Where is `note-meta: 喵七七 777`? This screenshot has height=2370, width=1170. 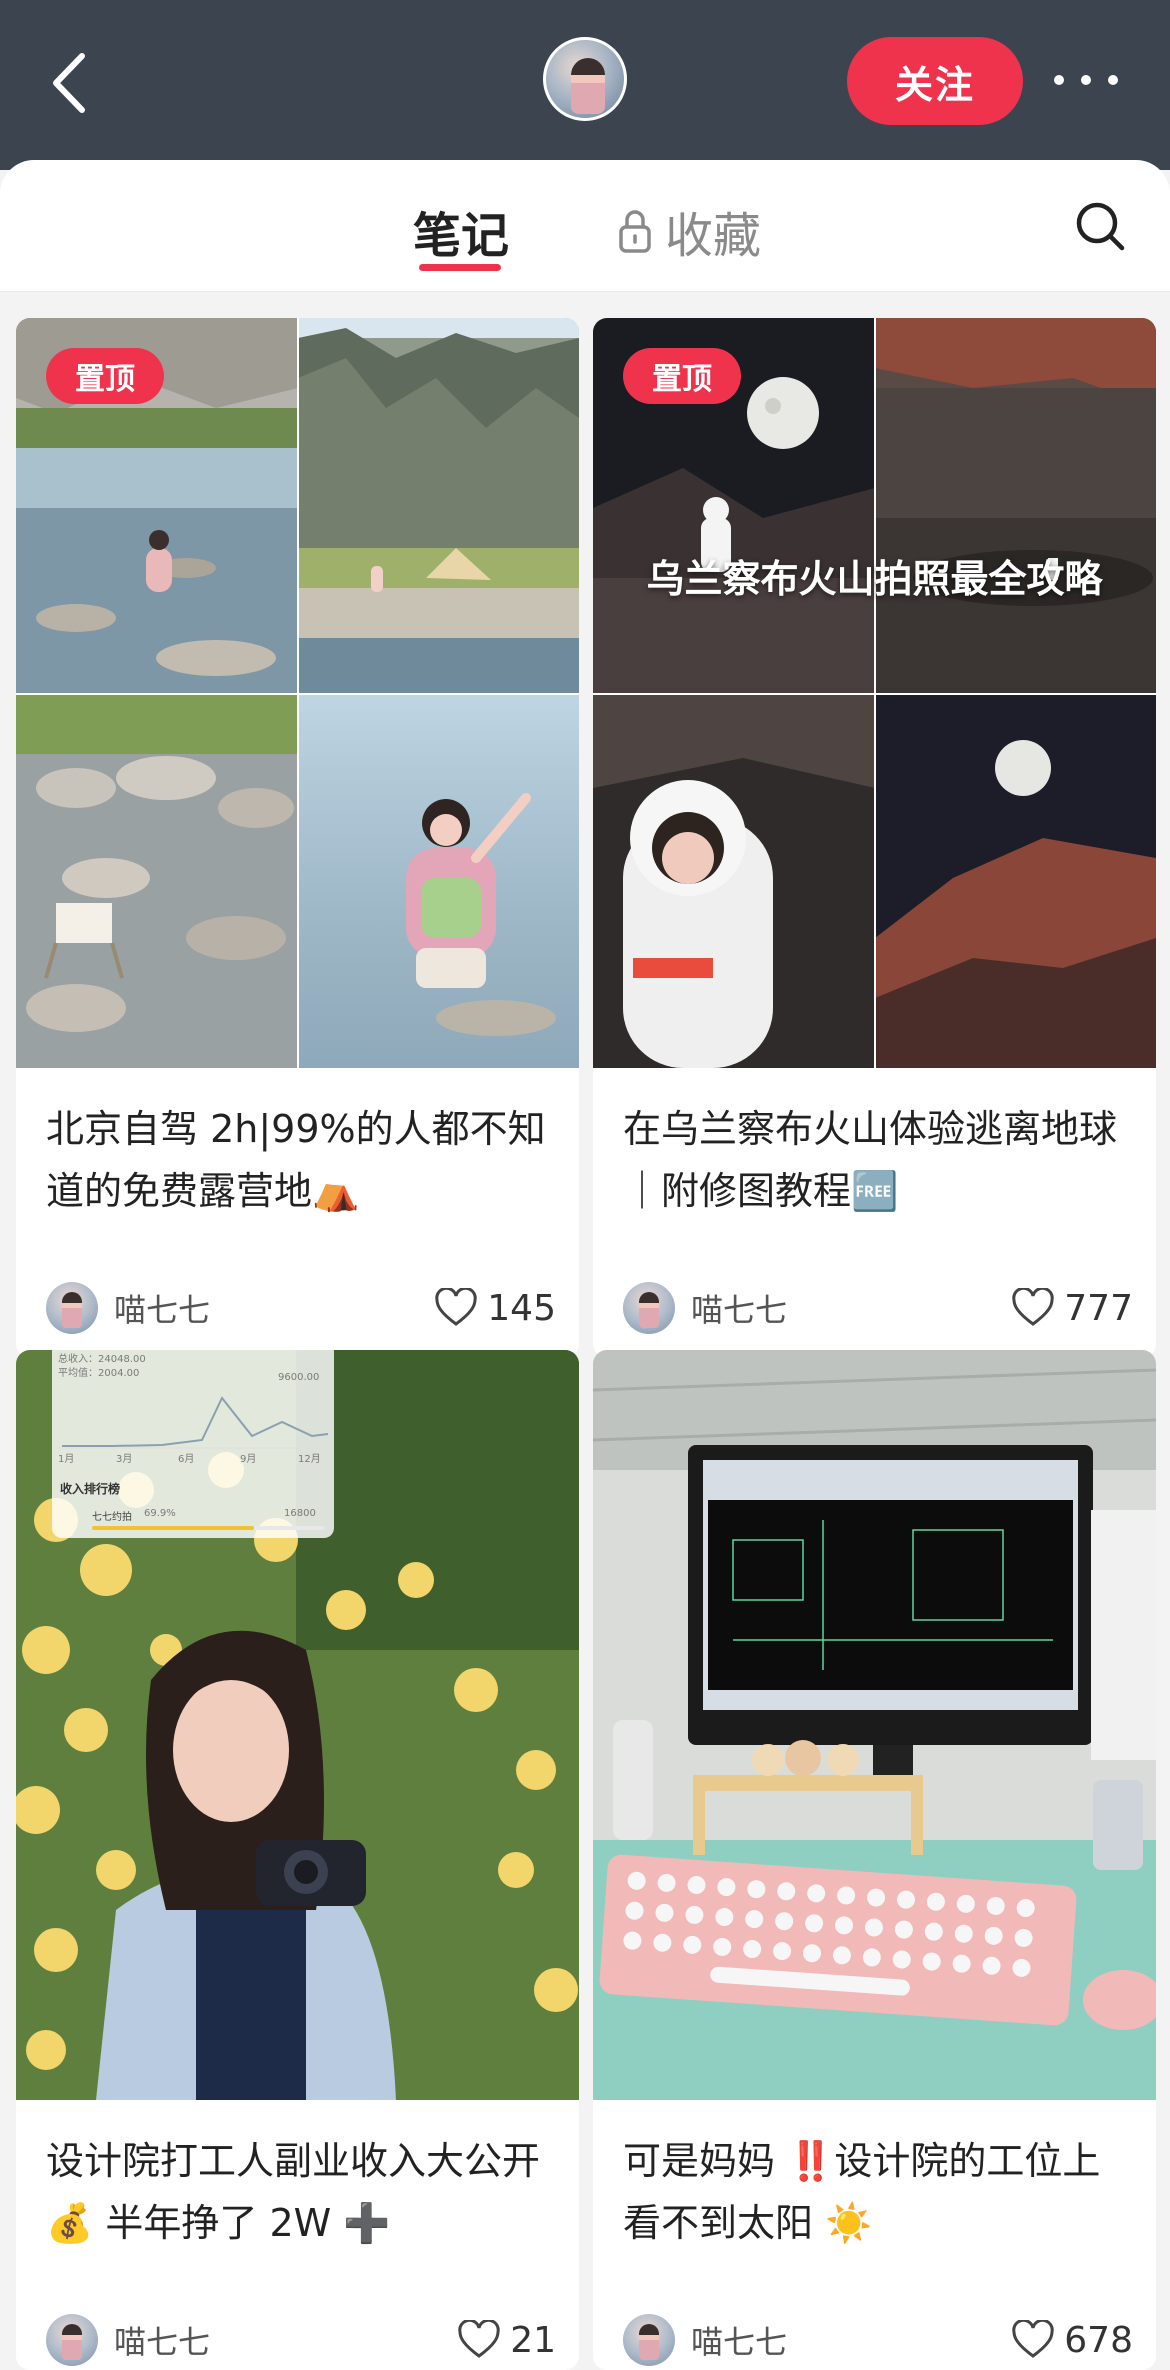
note-meta: 喵七七 777 is located at coordinates (878, 1308).